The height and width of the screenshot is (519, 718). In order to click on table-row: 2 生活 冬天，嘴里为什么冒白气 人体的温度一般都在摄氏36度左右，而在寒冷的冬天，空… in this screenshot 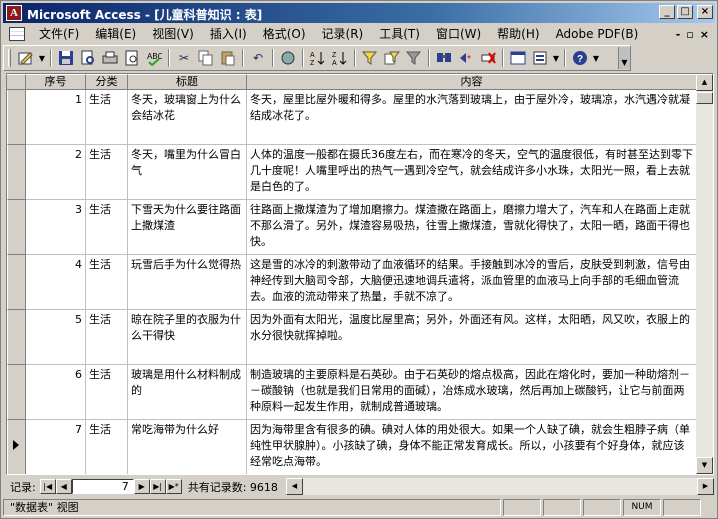, I will do `click(352, 172)`.